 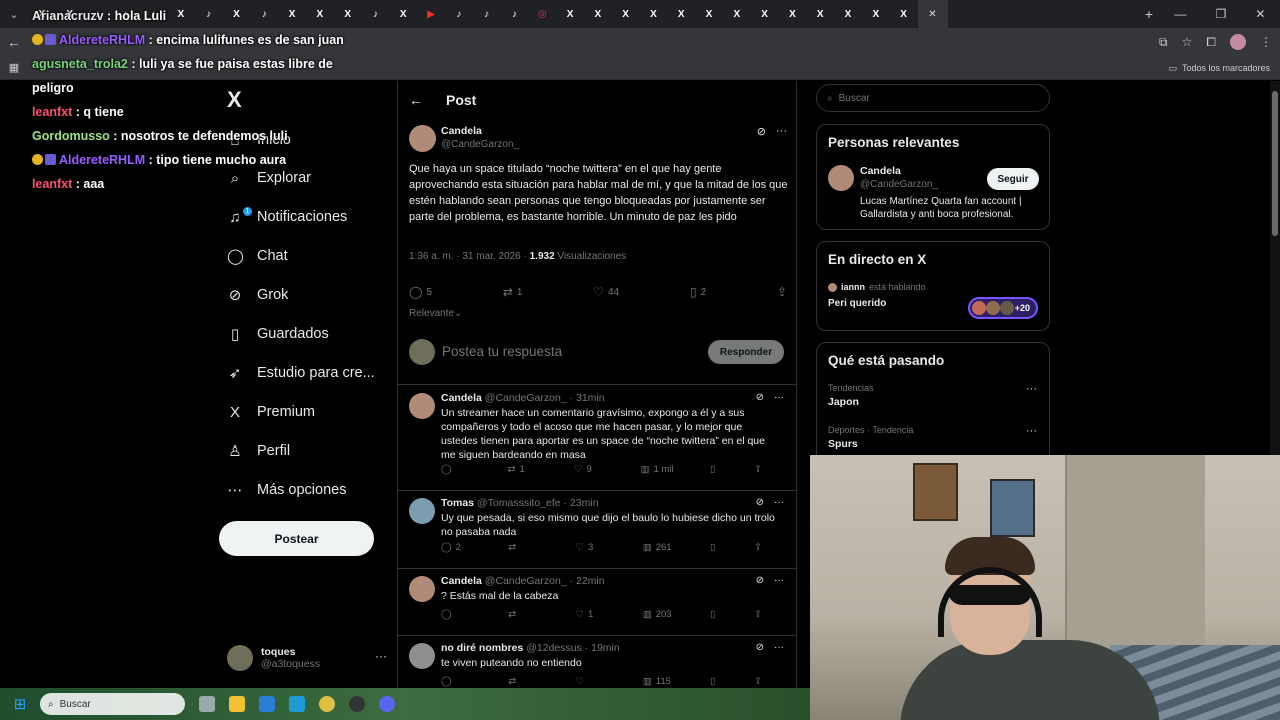 What do you see at coordinates (1149, 14) in the screenshot?
I see `new-tab-button: +` at bounding box center [1149, 14].